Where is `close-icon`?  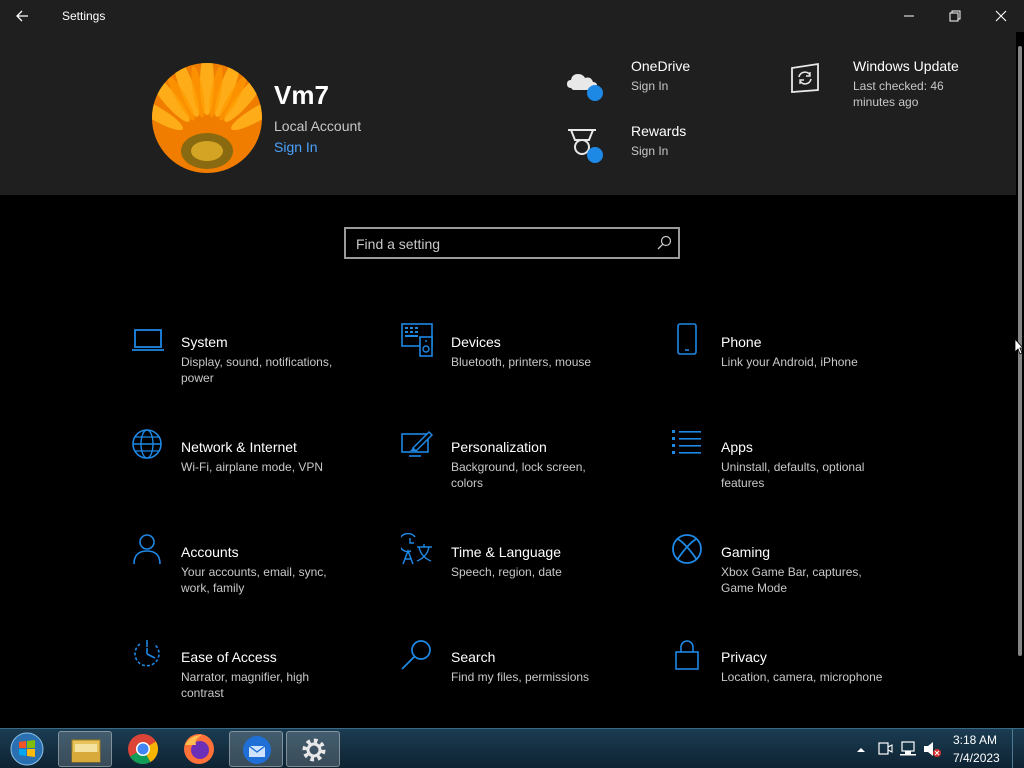 close-icon is located at coordinates (1001, 16).